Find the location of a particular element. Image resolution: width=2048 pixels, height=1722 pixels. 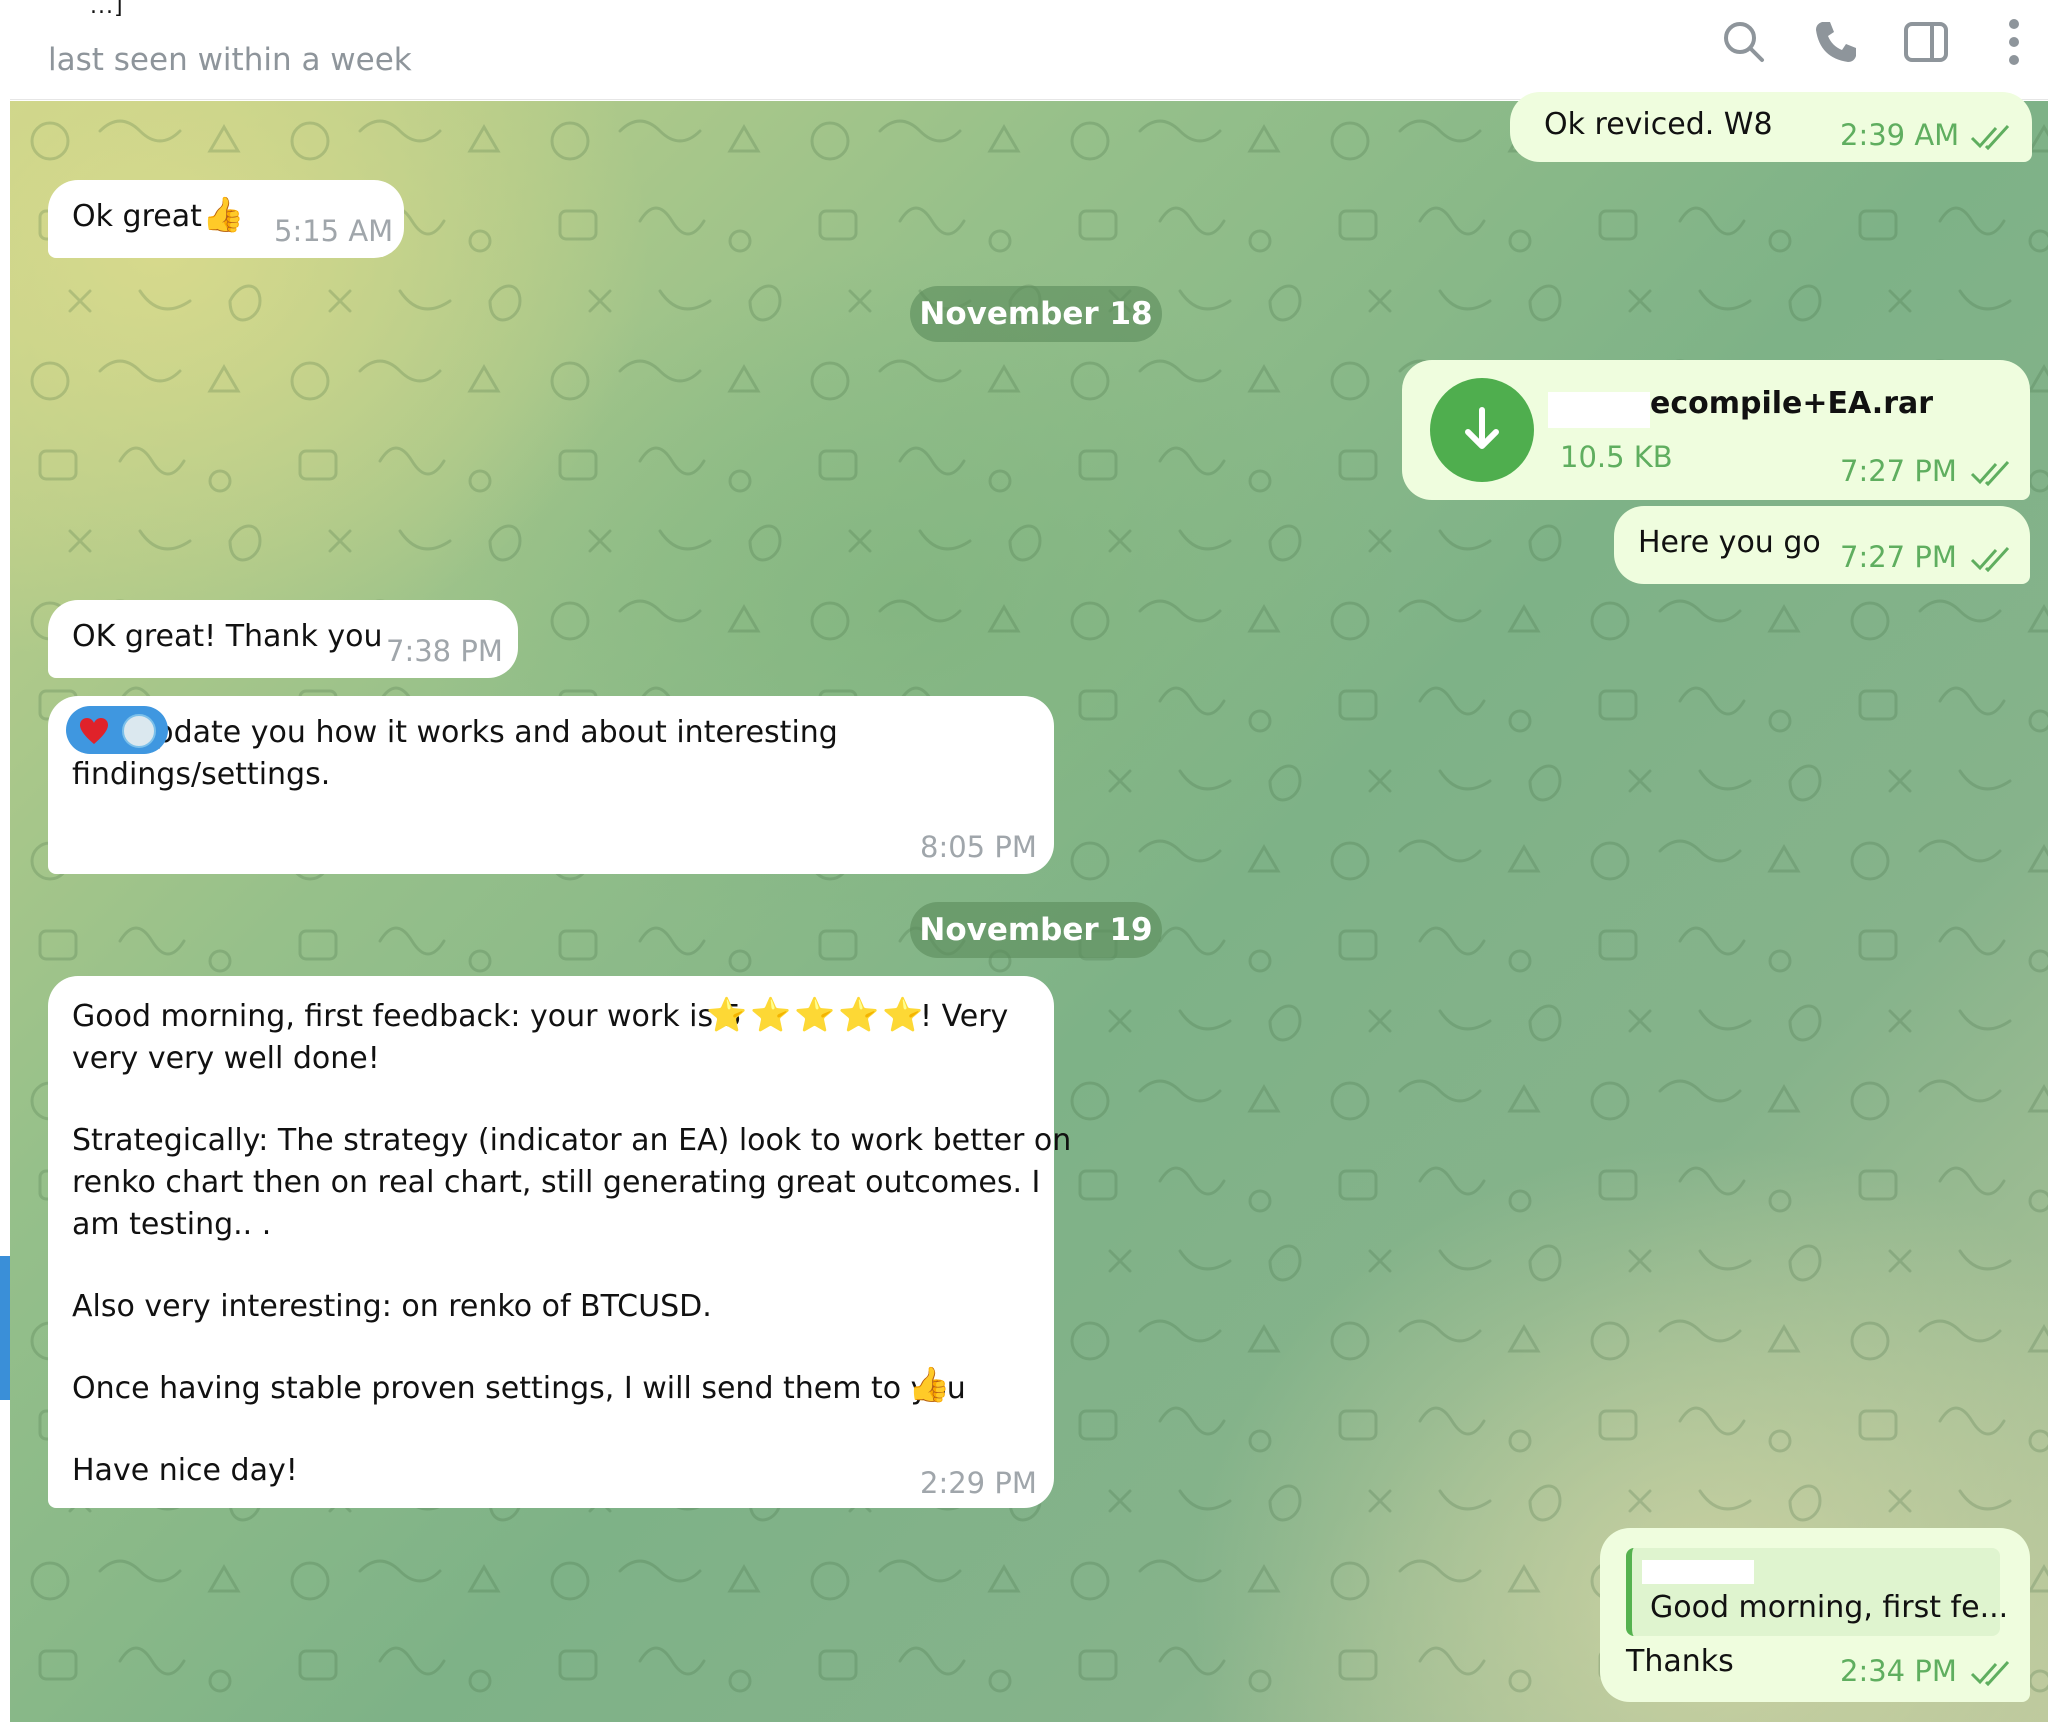

download-arrow-icon is located at coordinates (1482, 428).